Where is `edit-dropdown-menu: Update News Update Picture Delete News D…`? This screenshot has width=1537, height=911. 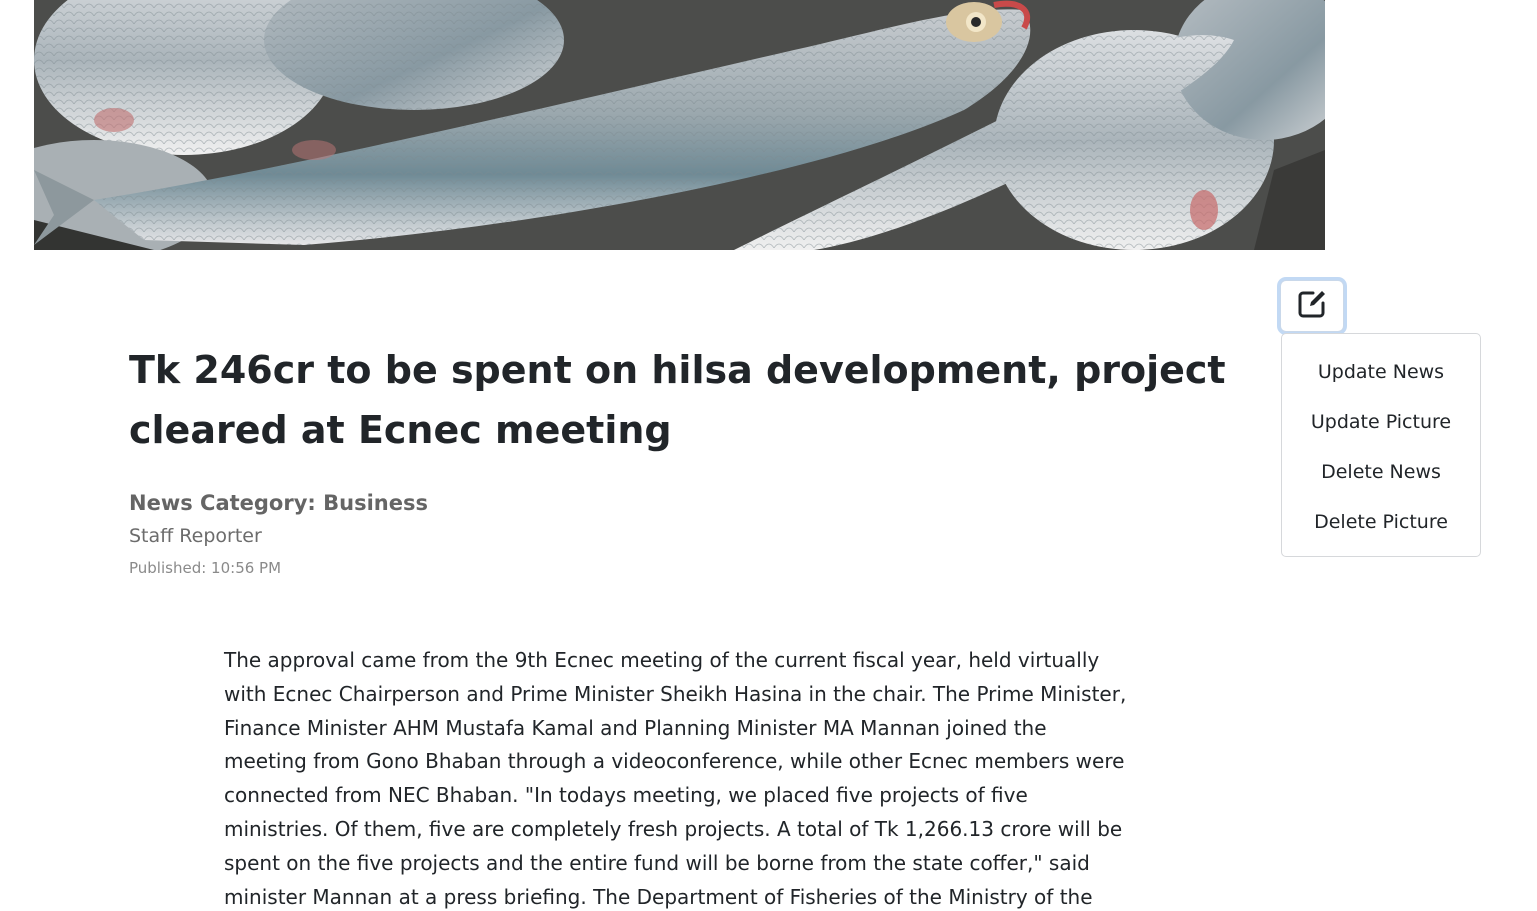 edit-dropdown-menu: Update News Update Picture Delete News D… is located at coordinates (1381, 445).